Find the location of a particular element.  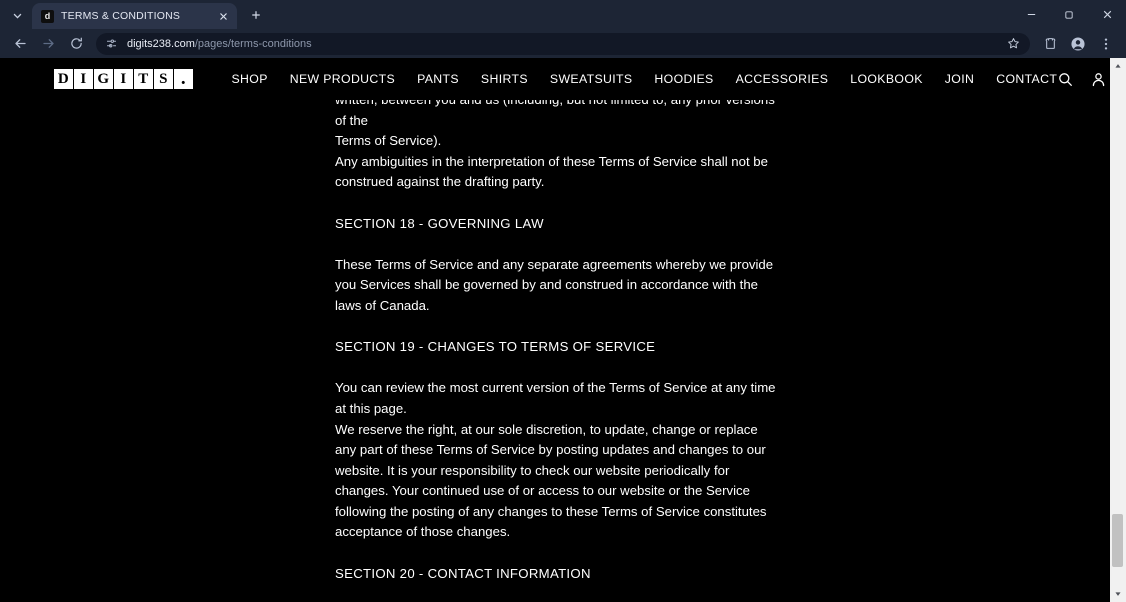

url-path: /pages/terms-conditions is located at coordinates (253, 43).